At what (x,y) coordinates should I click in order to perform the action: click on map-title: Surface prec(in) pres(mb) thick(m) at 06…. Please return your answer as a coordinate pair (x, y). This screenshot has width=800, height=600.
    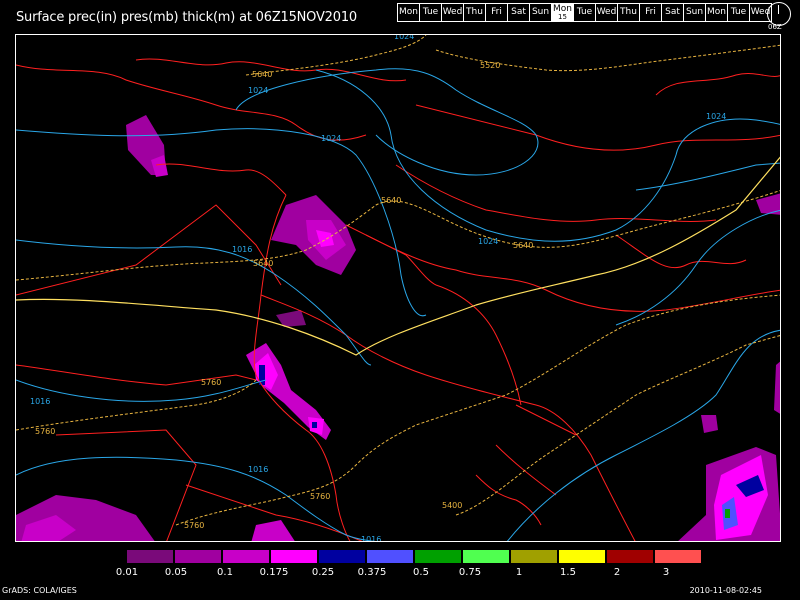
    Looking at the image, I should click on (186, 17).